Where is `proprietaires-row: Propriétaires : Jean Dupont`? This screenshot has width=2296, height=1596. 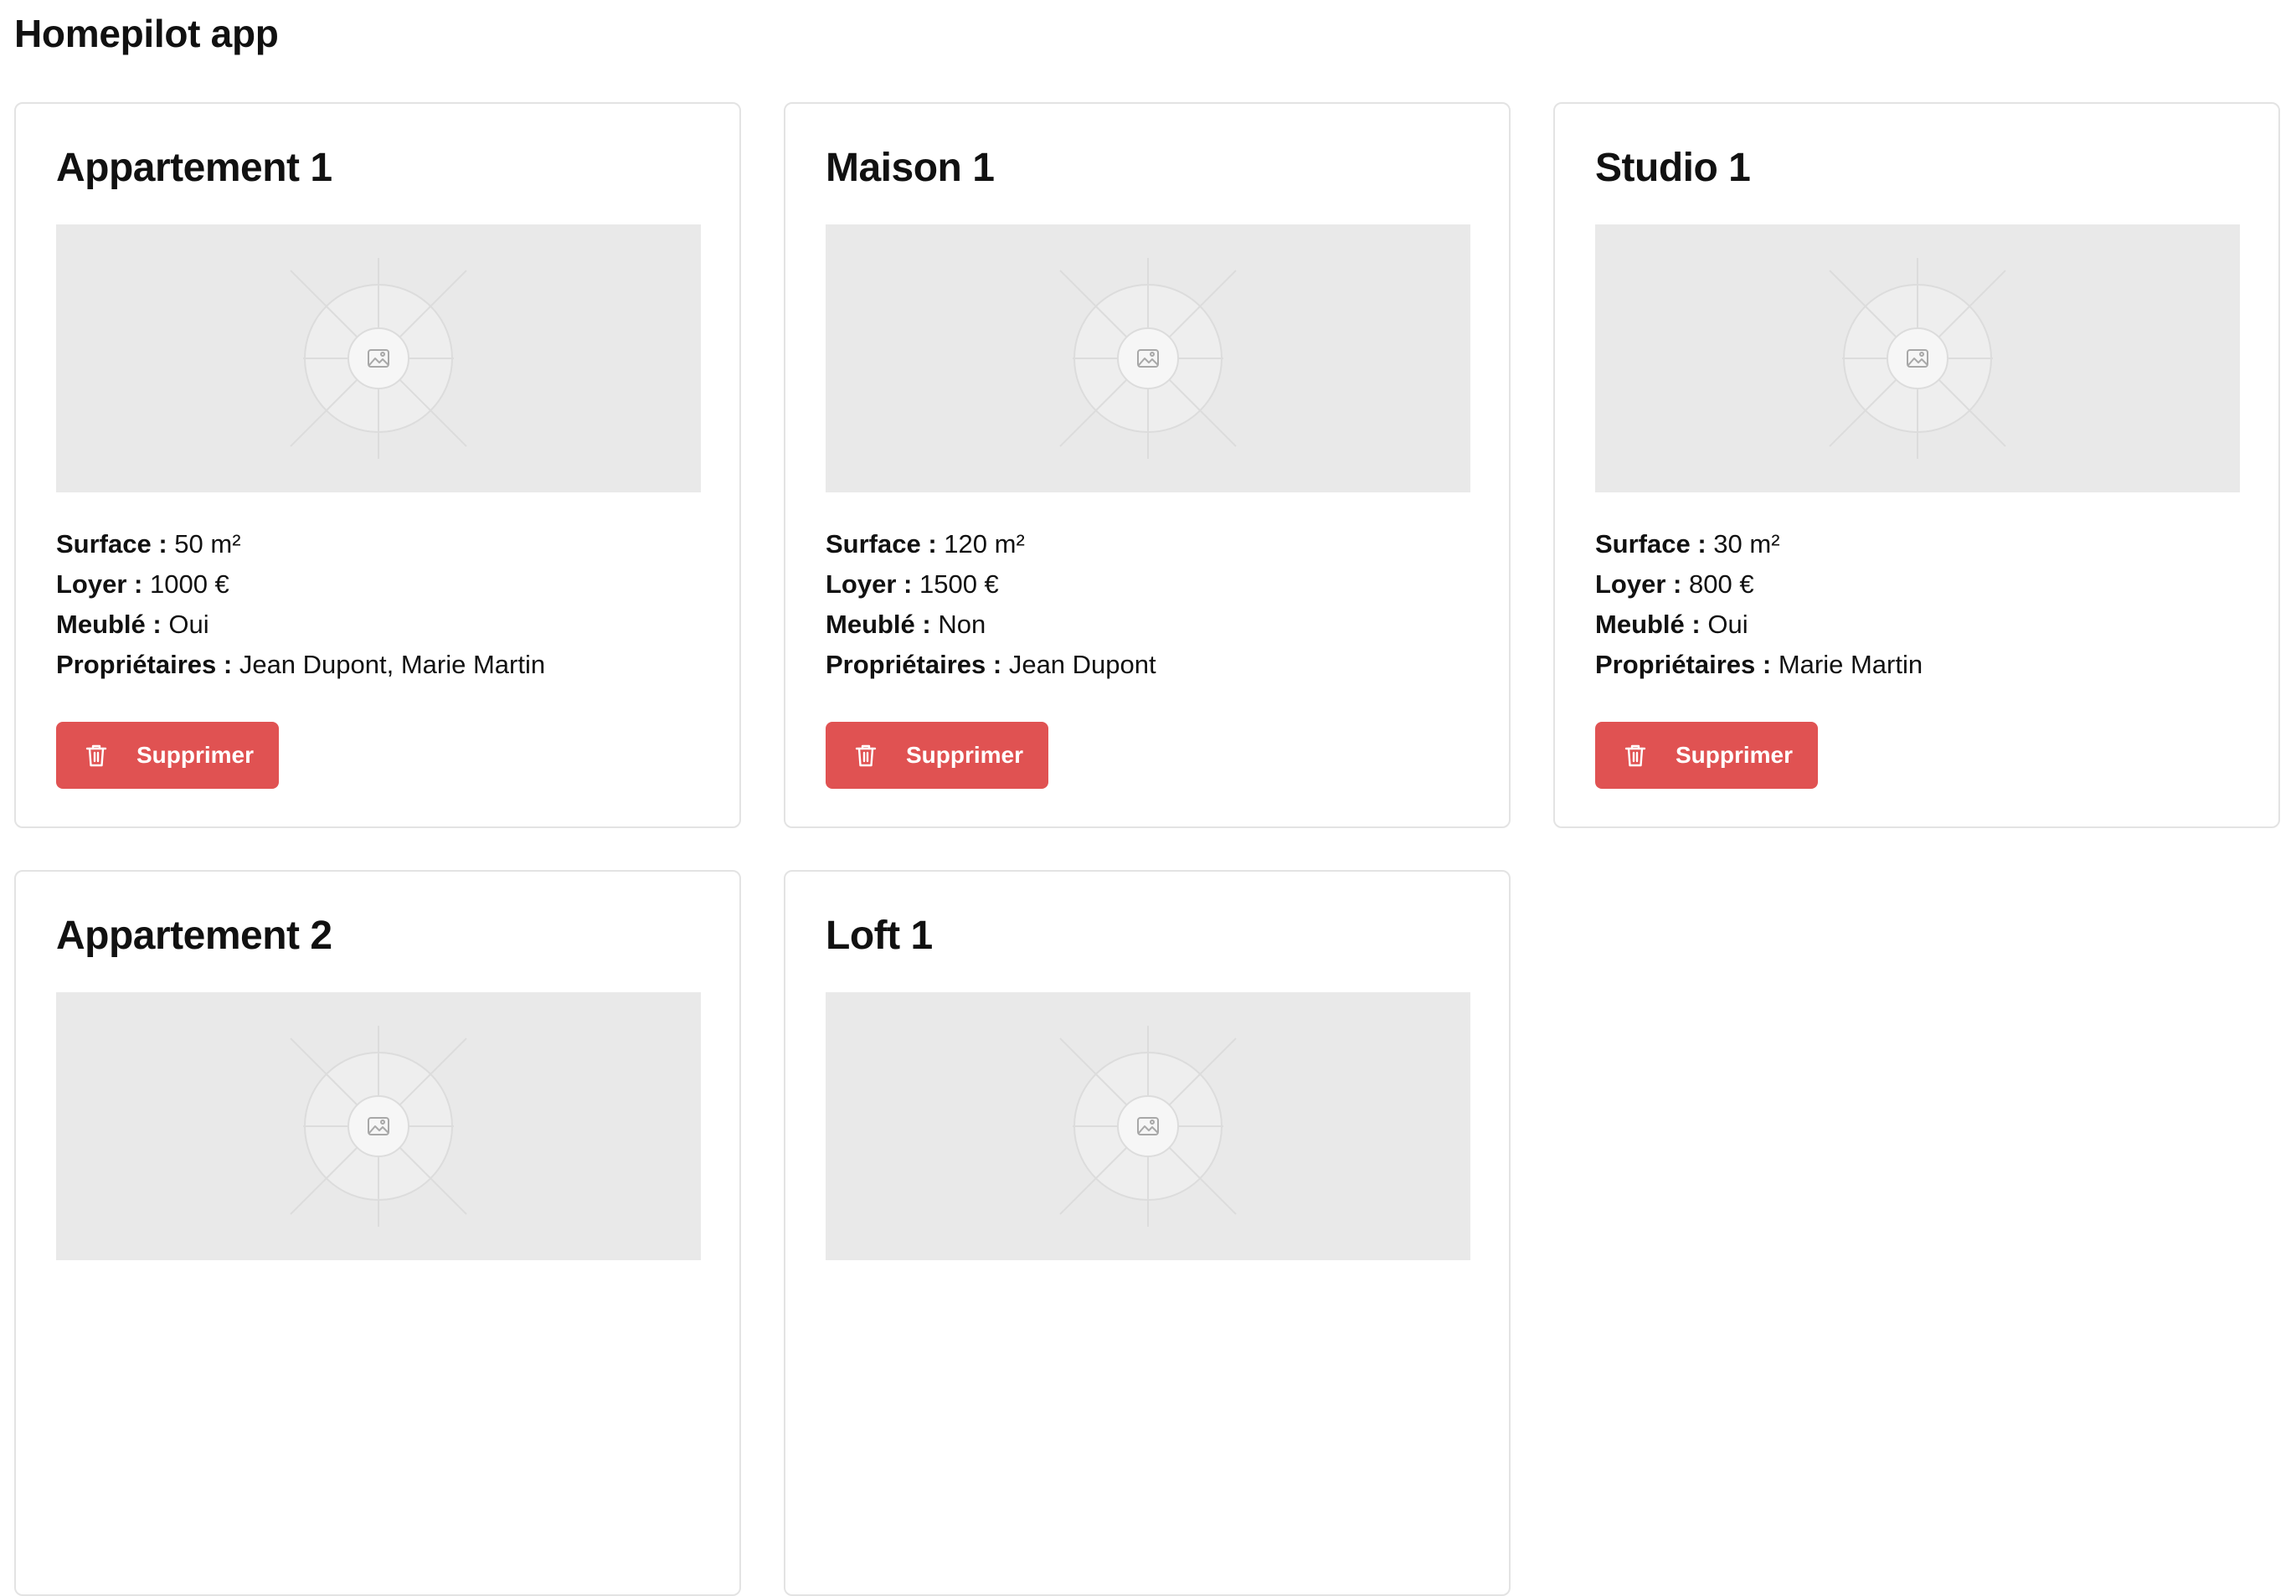 proprietaires-row: Propriétaires : Jean Dupont is located at coordinates (1148, 665).